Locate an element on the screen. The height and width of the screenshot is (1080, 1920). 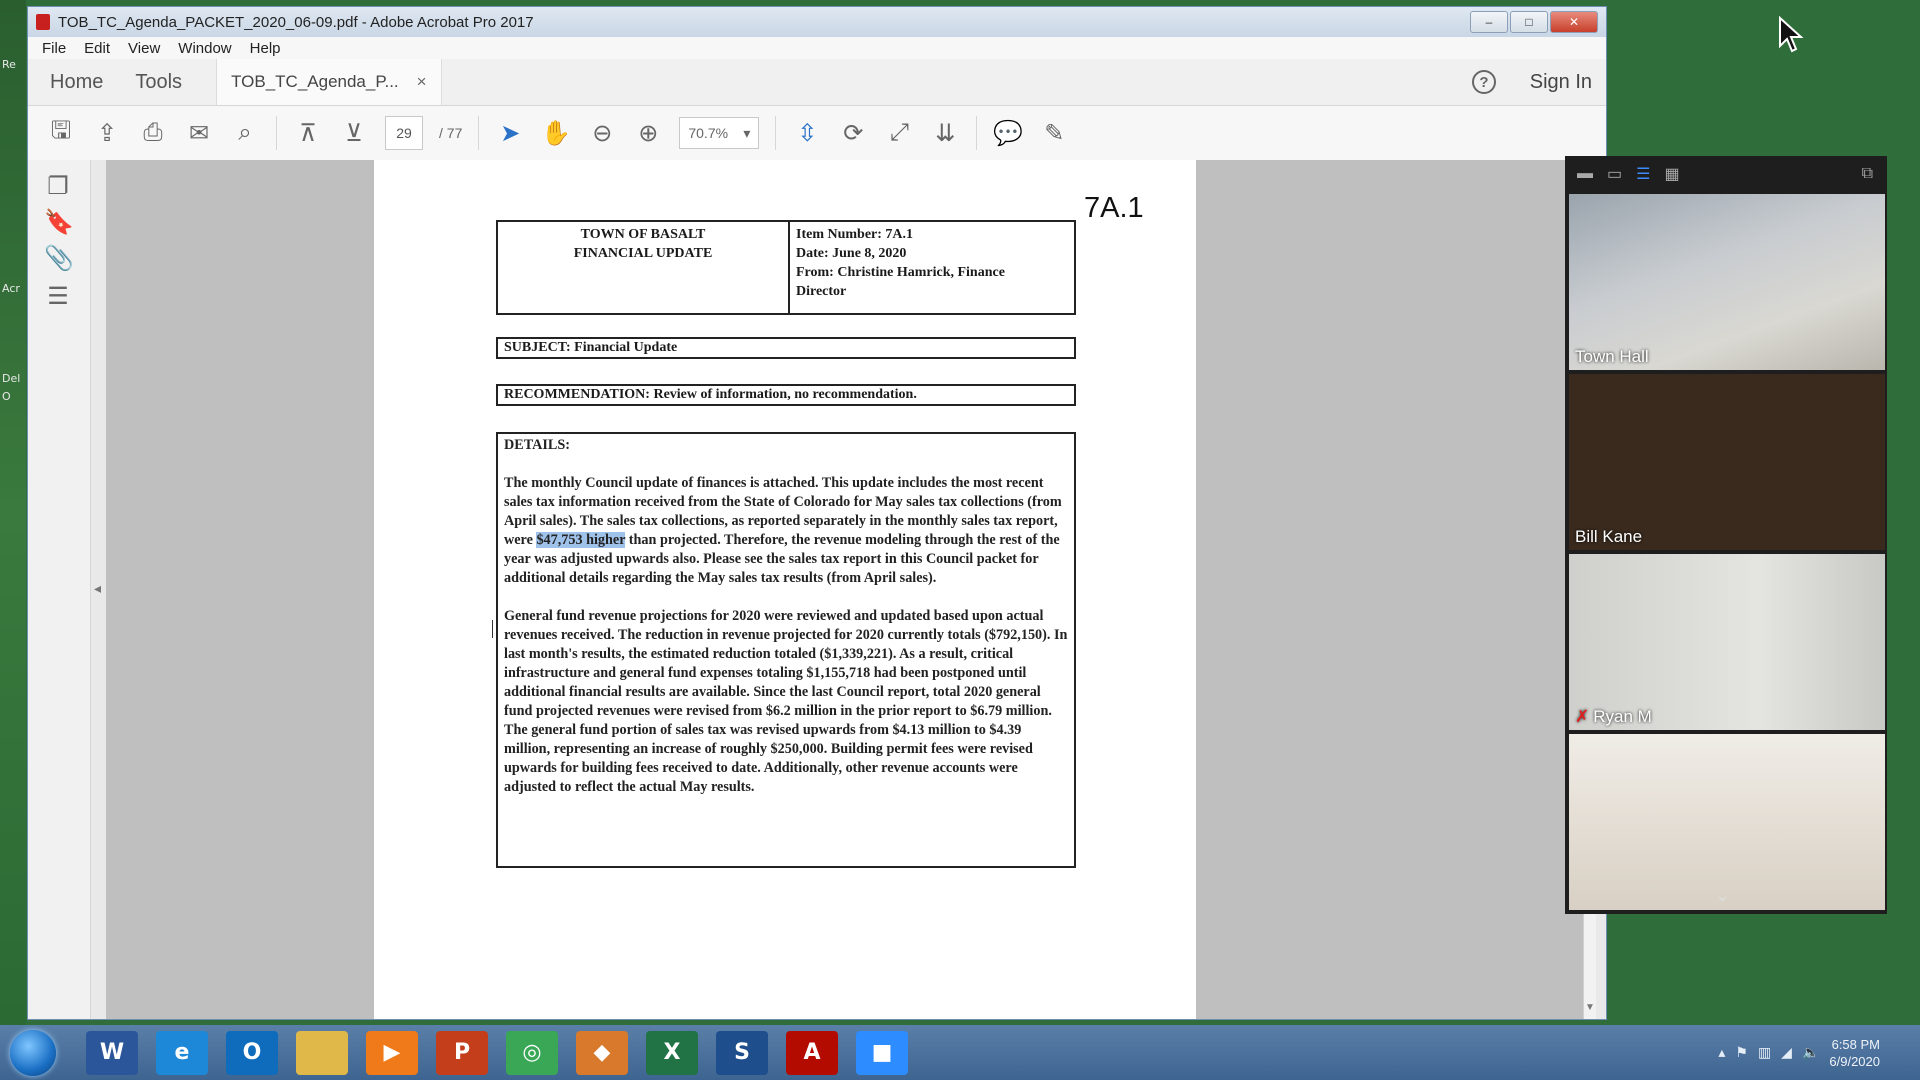
pdf-file-icon is located at coordinates (43, 22).